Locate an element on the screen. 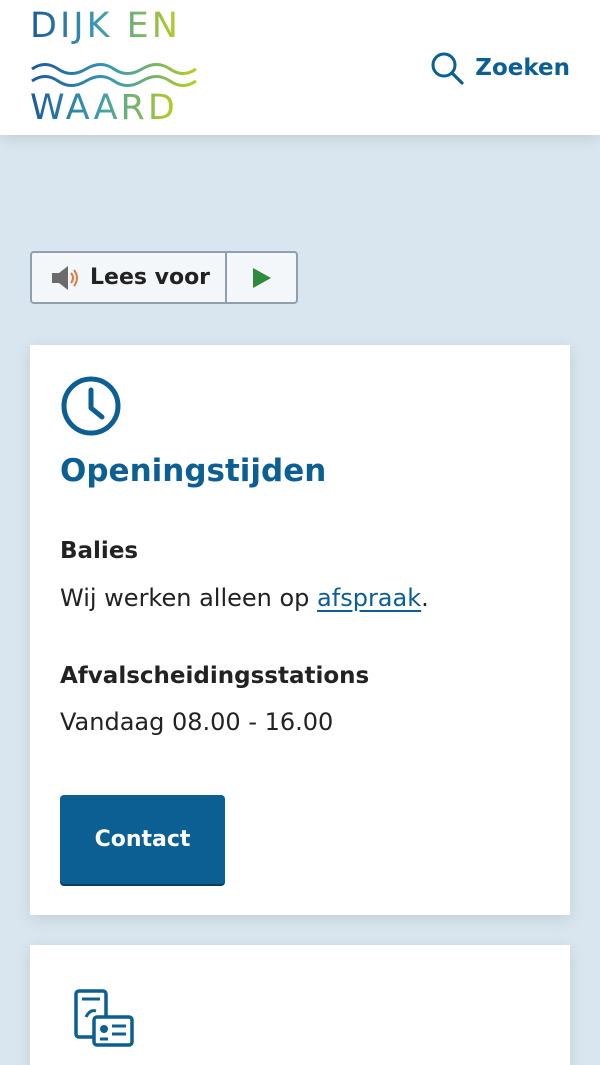 The image size is (600, 1065). play-button is located at coordinates (261, 277).